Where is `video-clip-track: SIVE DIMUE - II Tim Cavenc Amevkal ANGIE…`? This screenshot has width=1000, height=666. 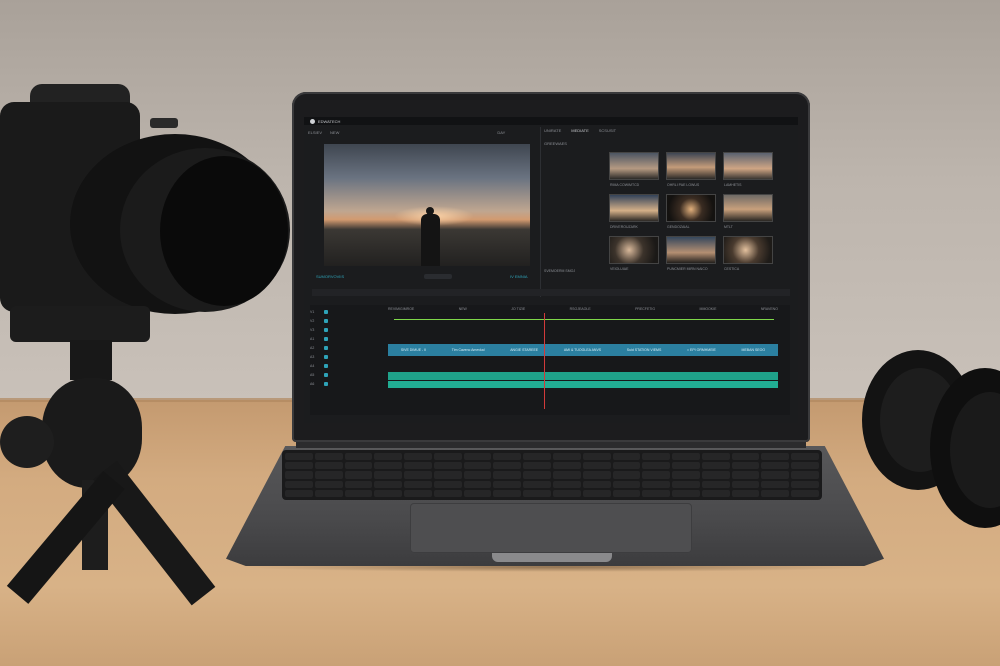 video-clip-track: SIVE DIMUE - II Tim Cavenc Amevkal ANGIE… is located at coordinates (583, 350).